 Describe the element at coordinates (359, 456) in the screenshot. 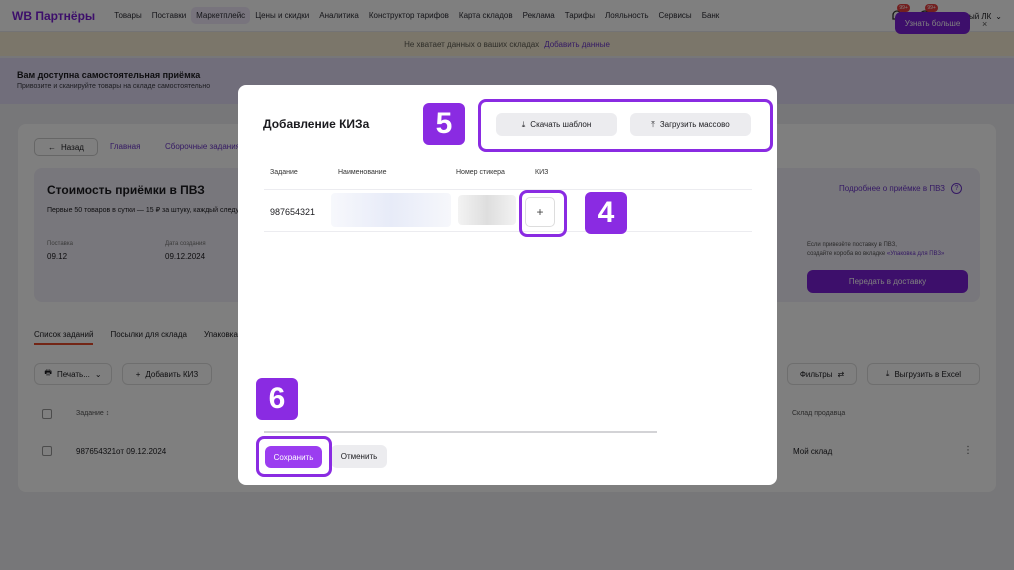

I see `cancel-button: Отменить` at that location.